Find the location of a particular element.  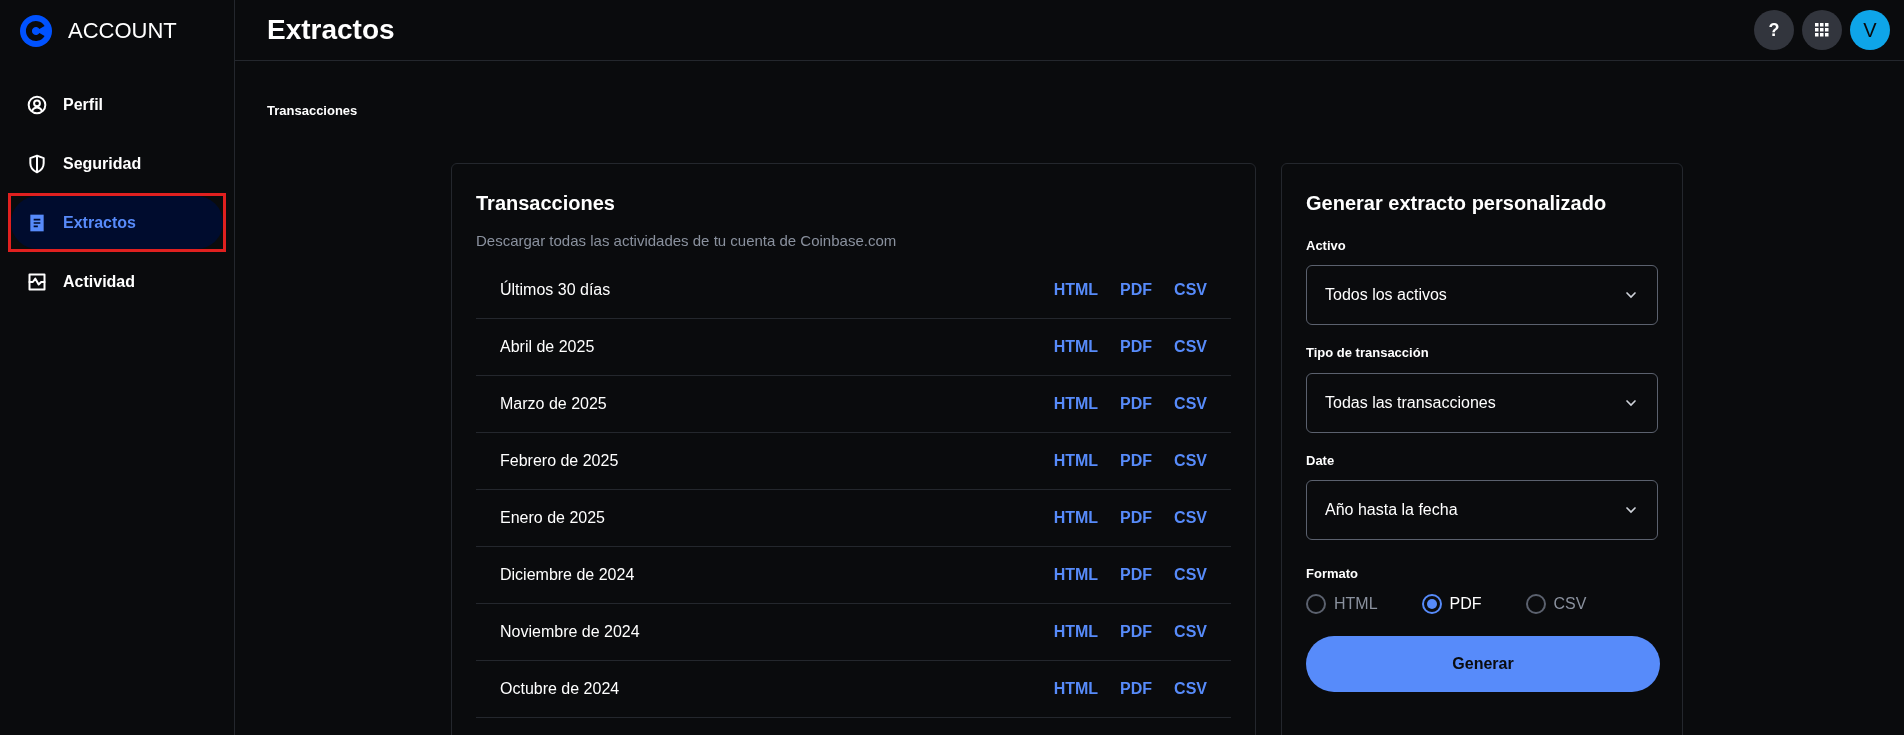

shield-icon is located at coordinates (37, 163).